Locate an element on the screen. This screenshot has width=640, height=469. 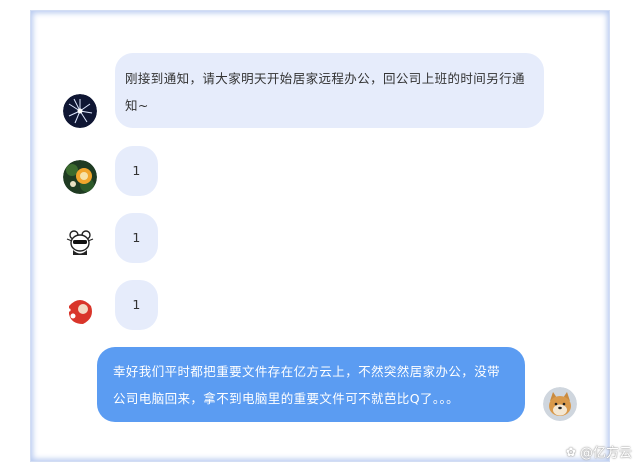
shiba-dog-avatar is located at coordinates (560, 404).